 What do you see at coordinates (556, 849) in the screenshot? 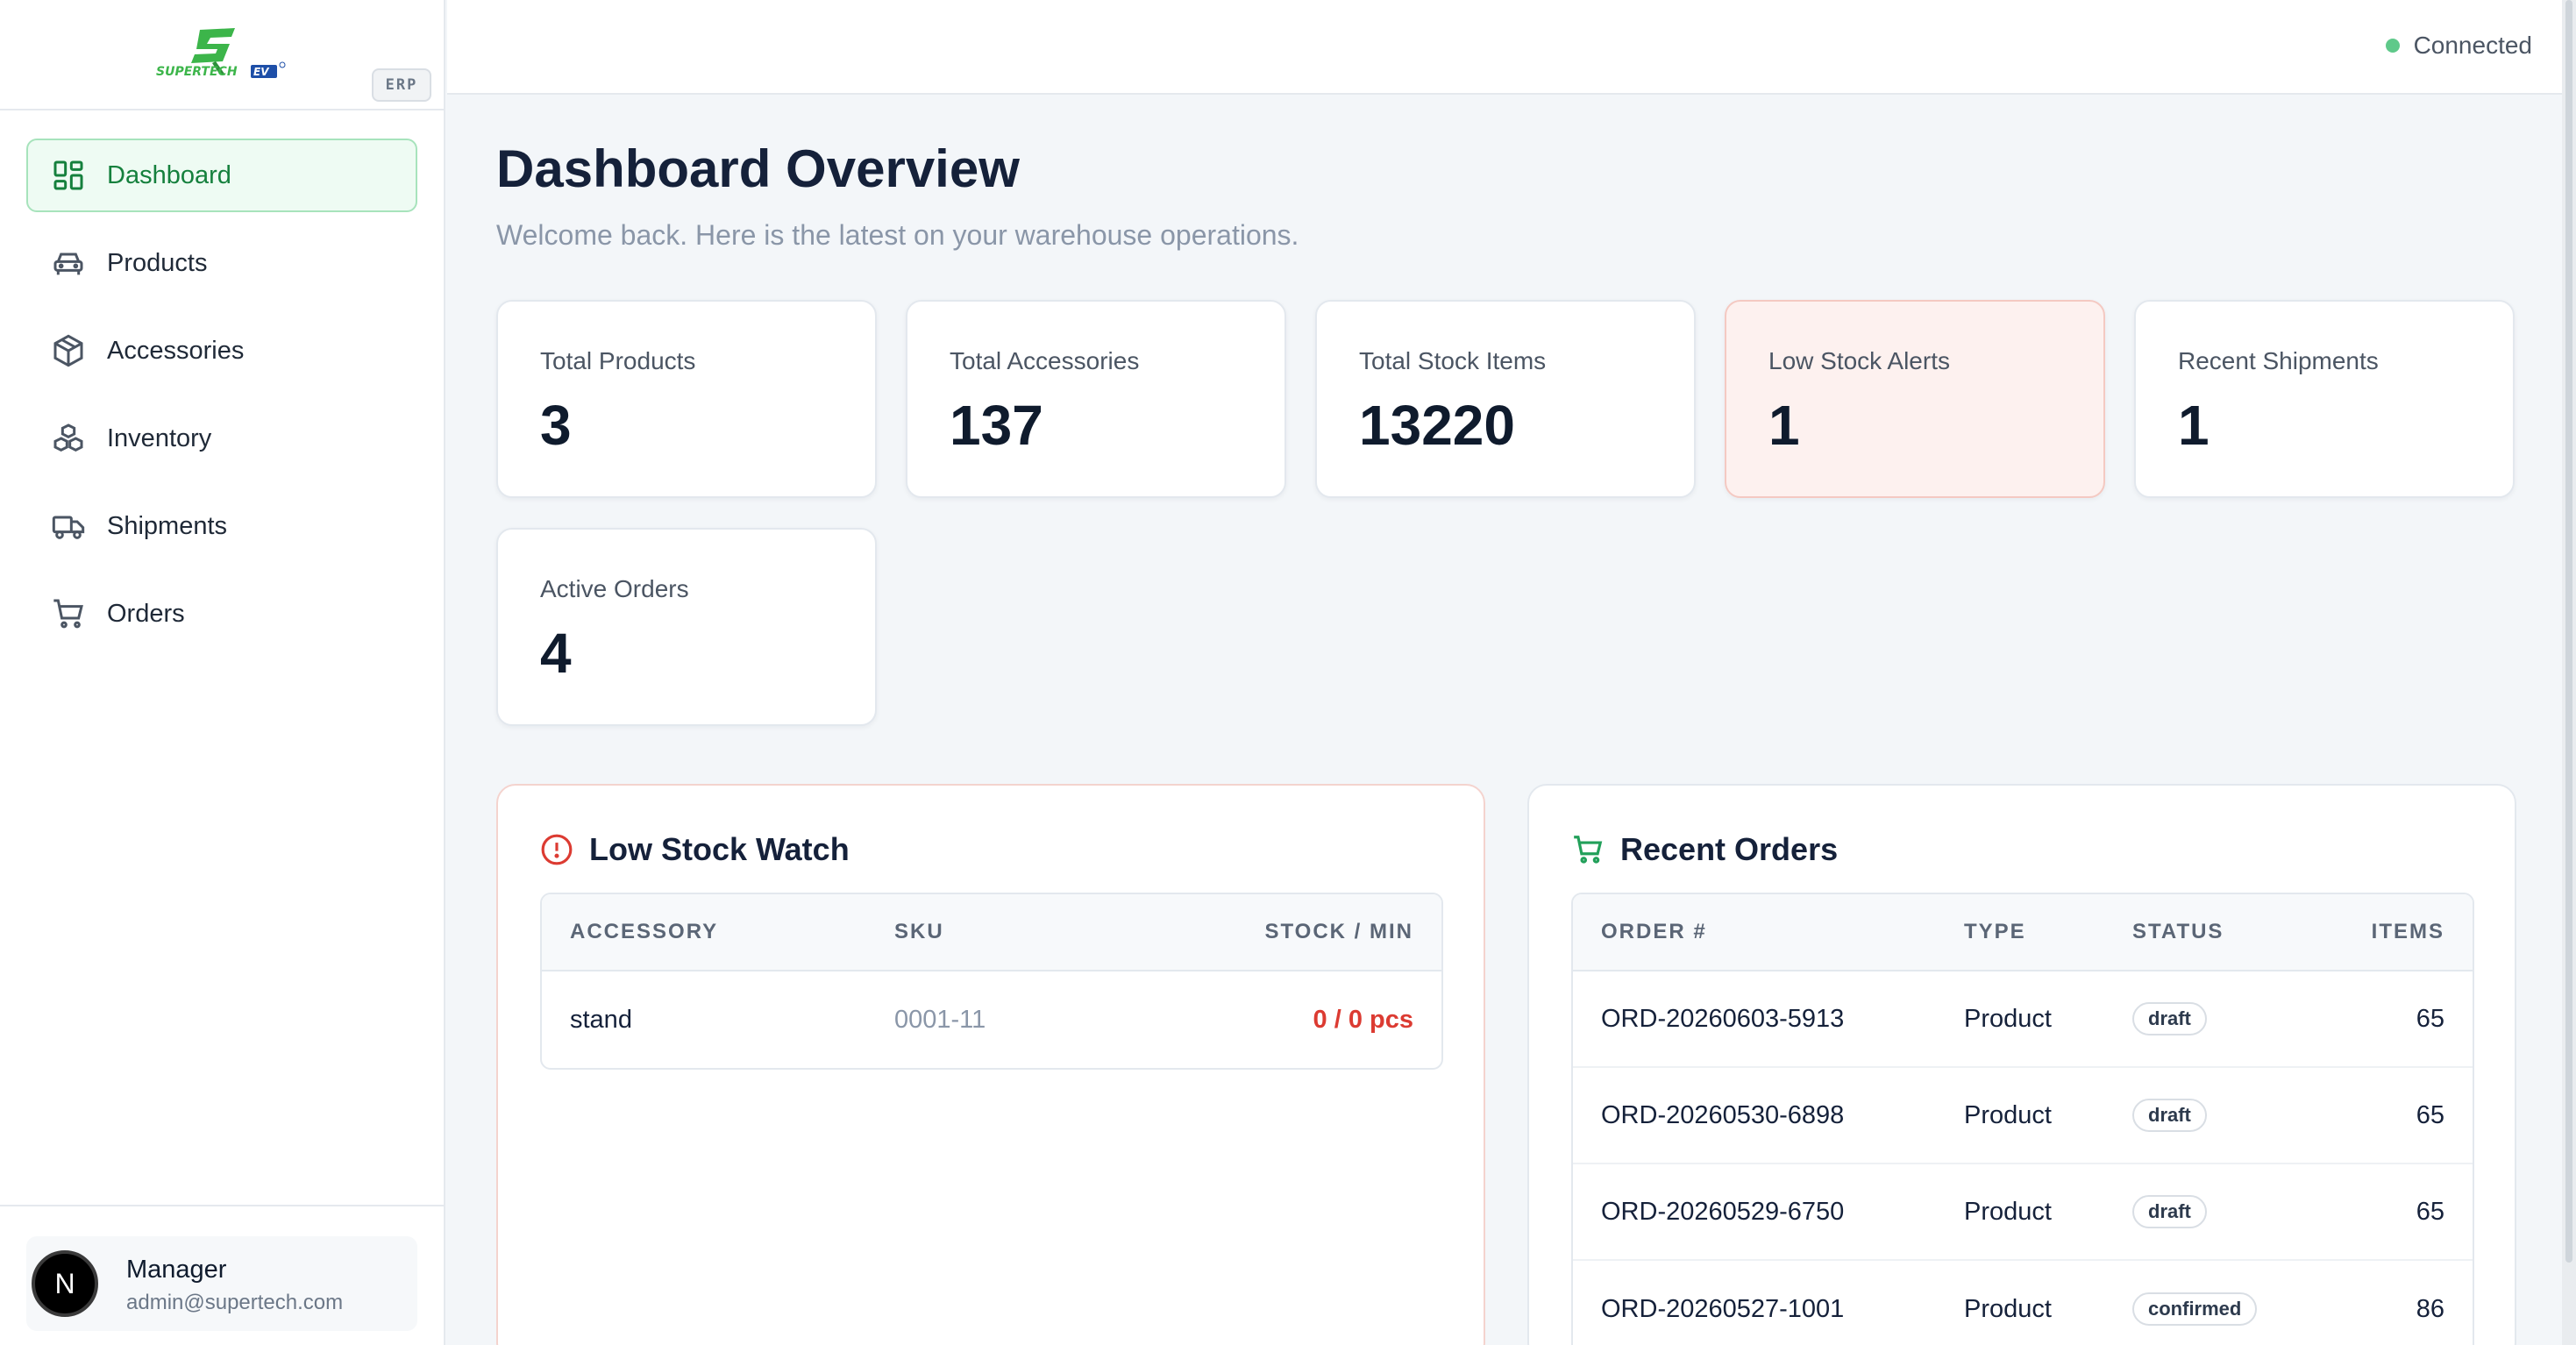
I see `alert-circle-icon` at bounding box center [556, 849].